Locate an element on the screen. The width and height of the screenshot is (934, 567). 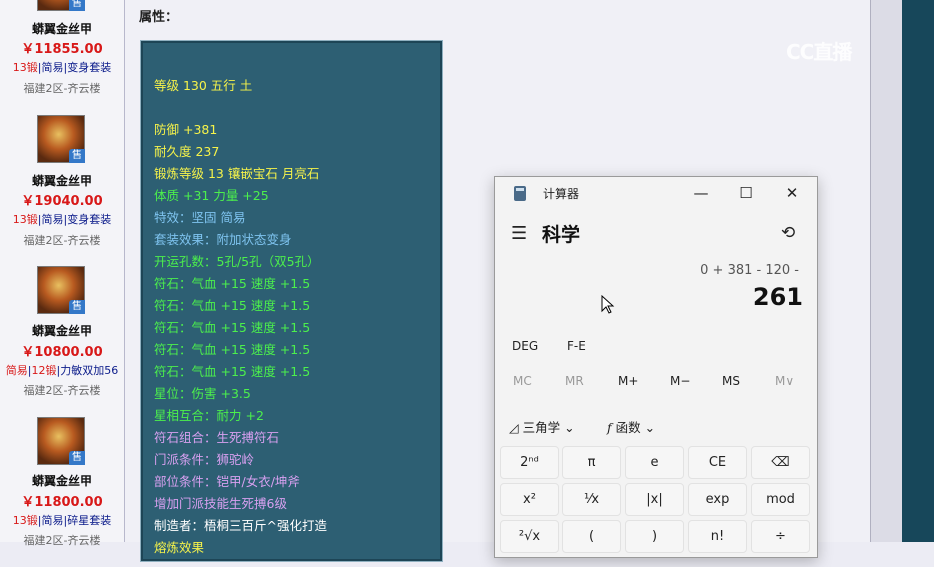
backspace-button: ⌫ is located at coordinates (780, 462).